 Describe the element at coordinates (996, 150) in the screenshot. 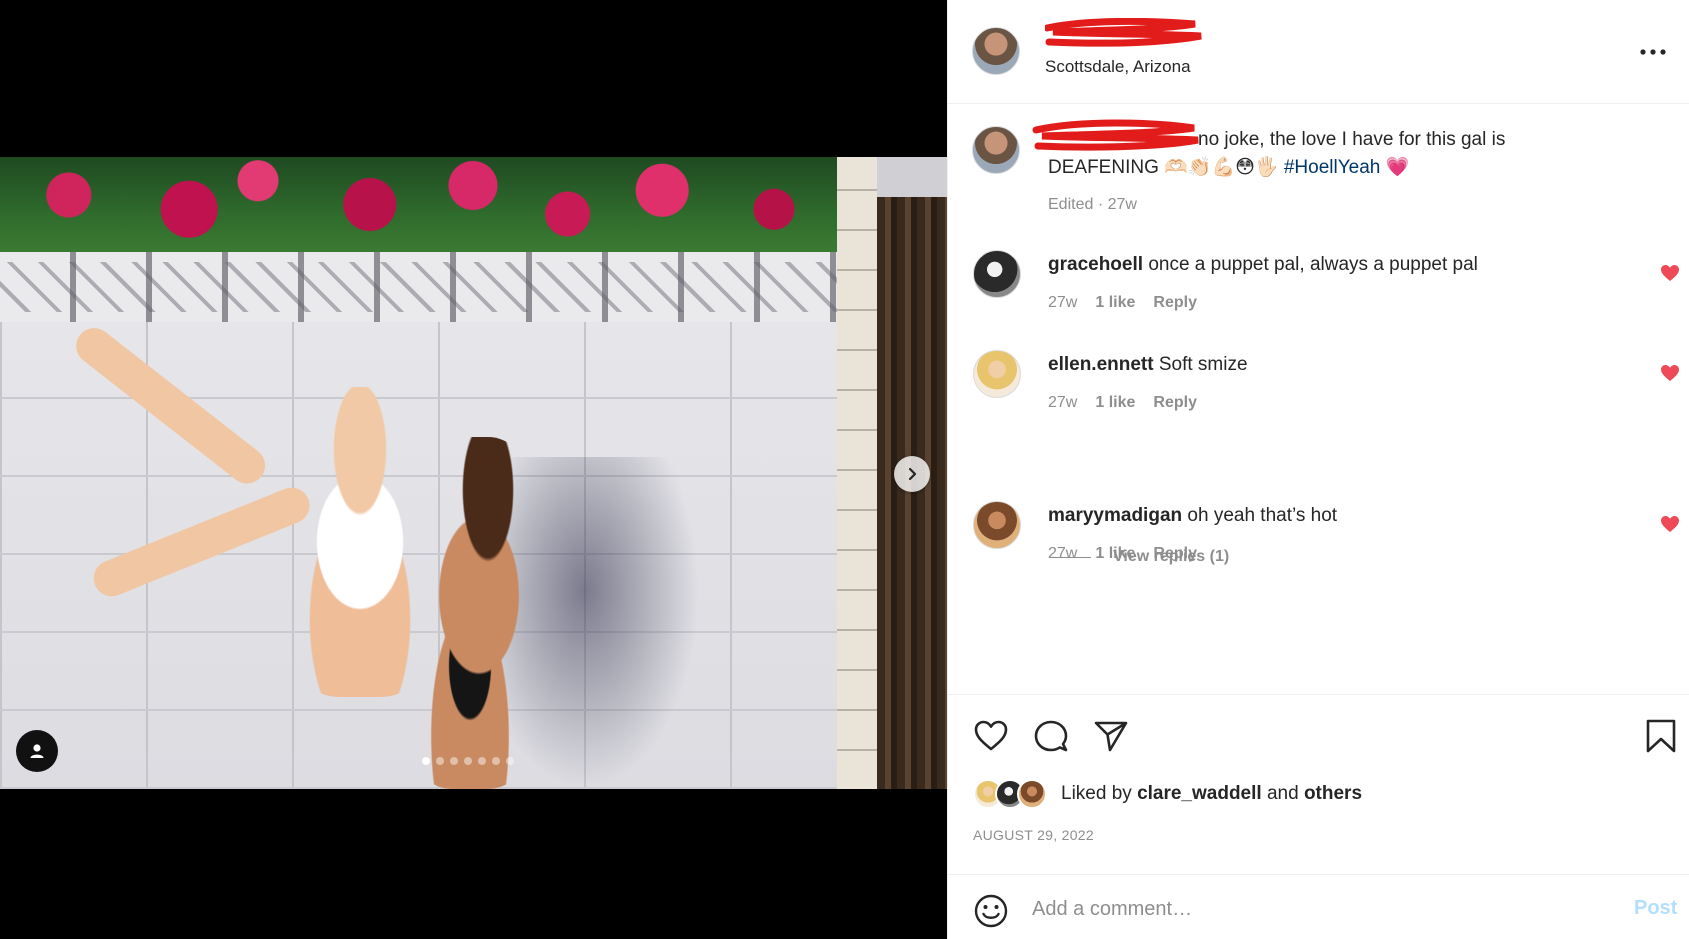

I see `caption-avatar` at that location.